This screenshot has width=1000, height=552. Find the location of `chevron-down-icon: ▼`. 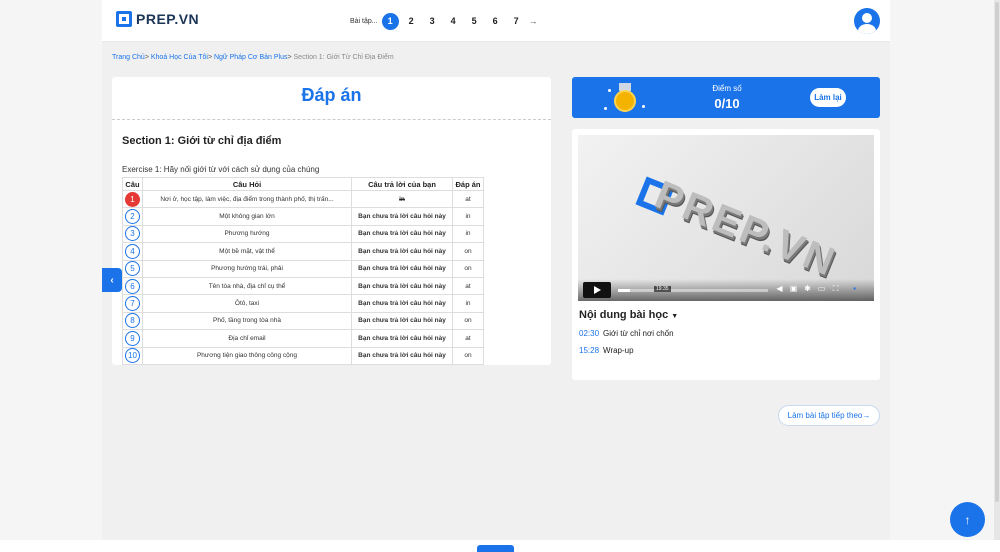

chevron-down-icon: ▼ is located at coordinates (675, 316).